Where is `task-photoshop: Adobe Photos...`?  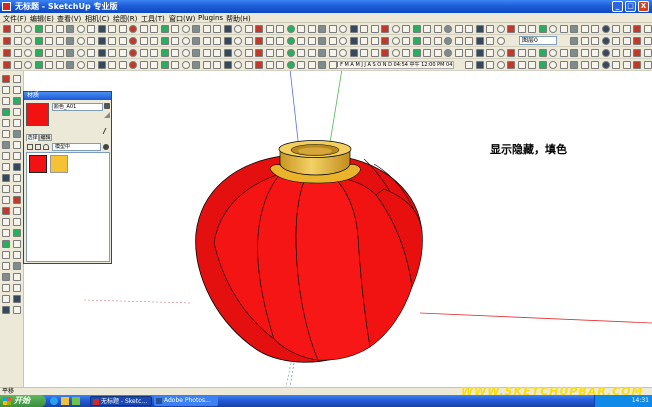
task-photoshop: Adobe Photos... is located at coordinates (186, 401).